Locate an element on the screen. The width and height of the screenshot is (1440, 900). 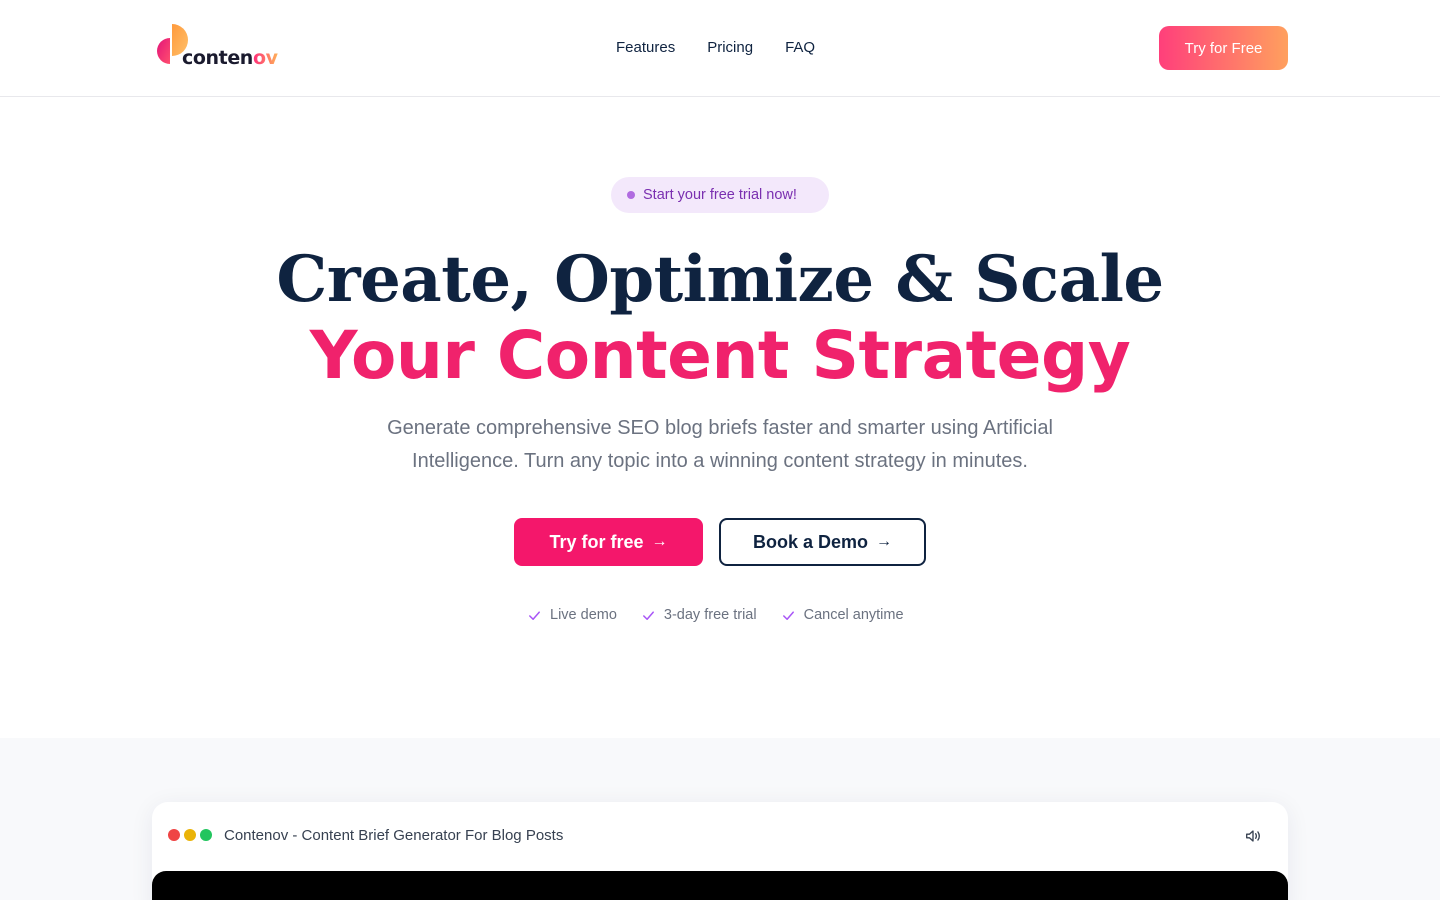
header-try-free-button: Try for Free is located at coordinates (1223, 48).